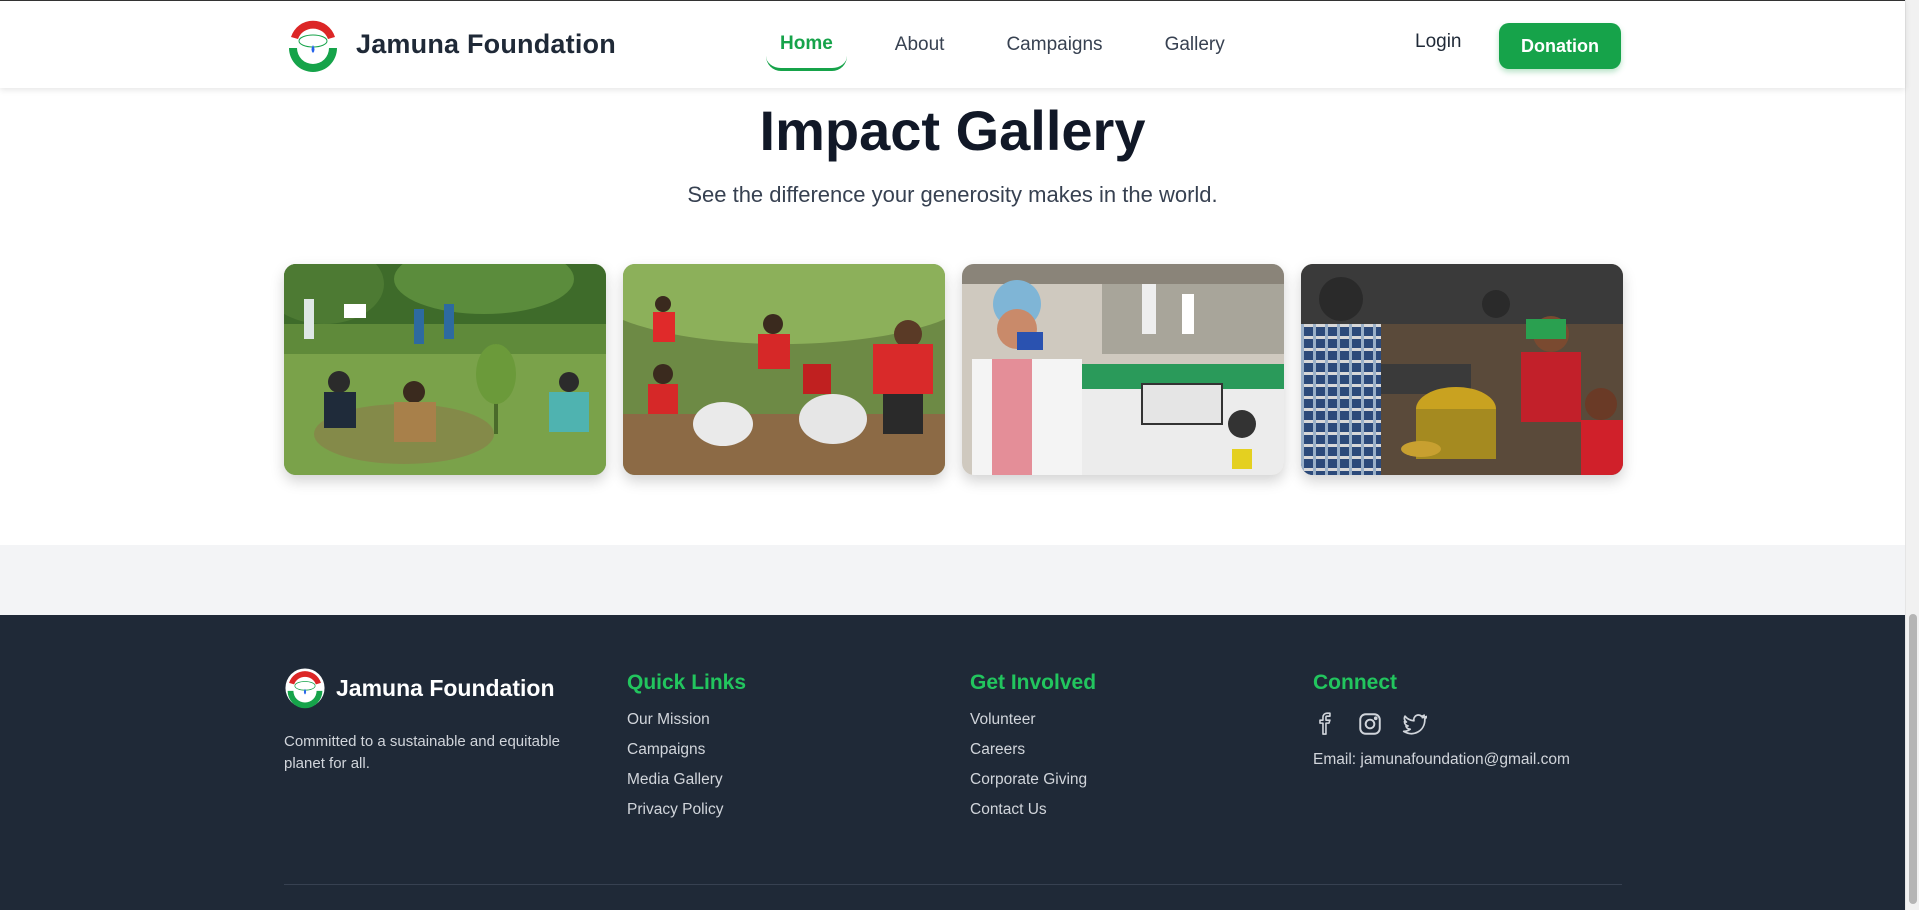 Image resolution: width=1919 pixels, height=910 pixels. Describe the element at coordinates (1462, 369) in the screenshot. I see `gallery-image-food-distribution` at that location.